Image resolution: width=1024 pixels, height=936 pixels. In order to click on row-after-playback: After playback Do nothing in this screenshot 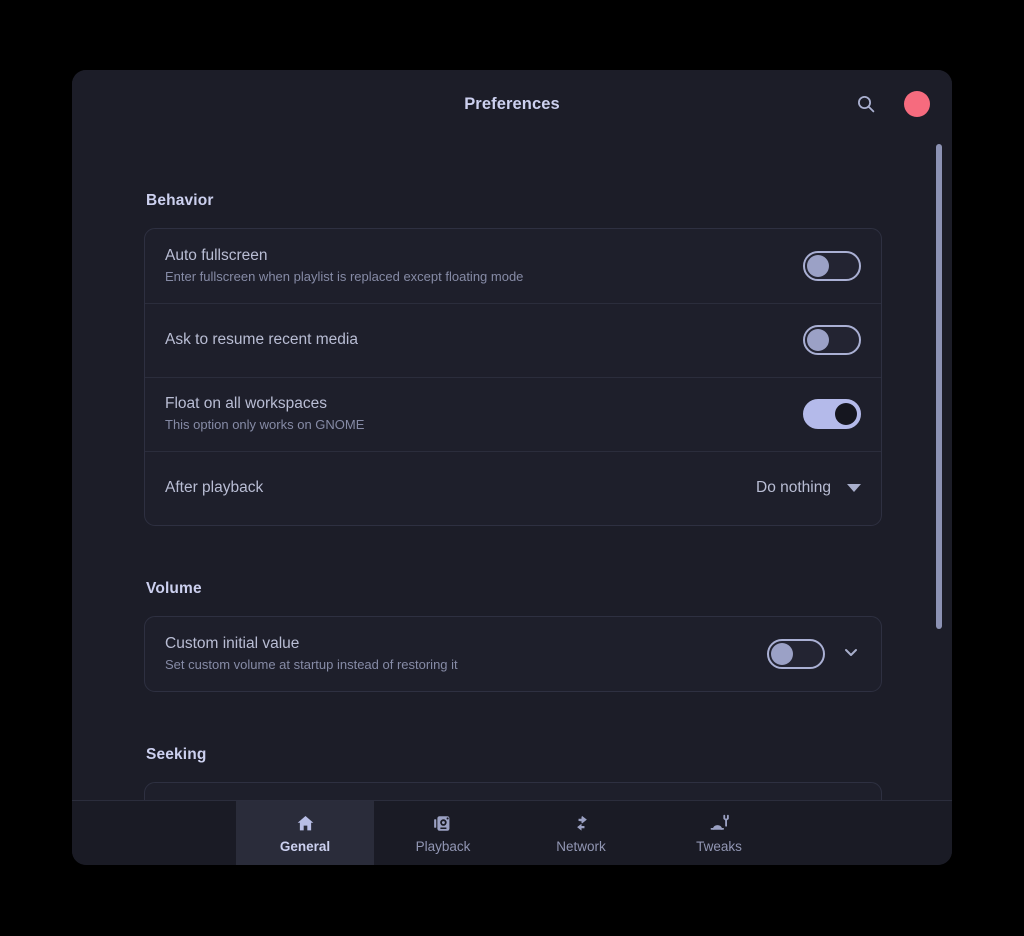, I will do `click(513, 488)`.